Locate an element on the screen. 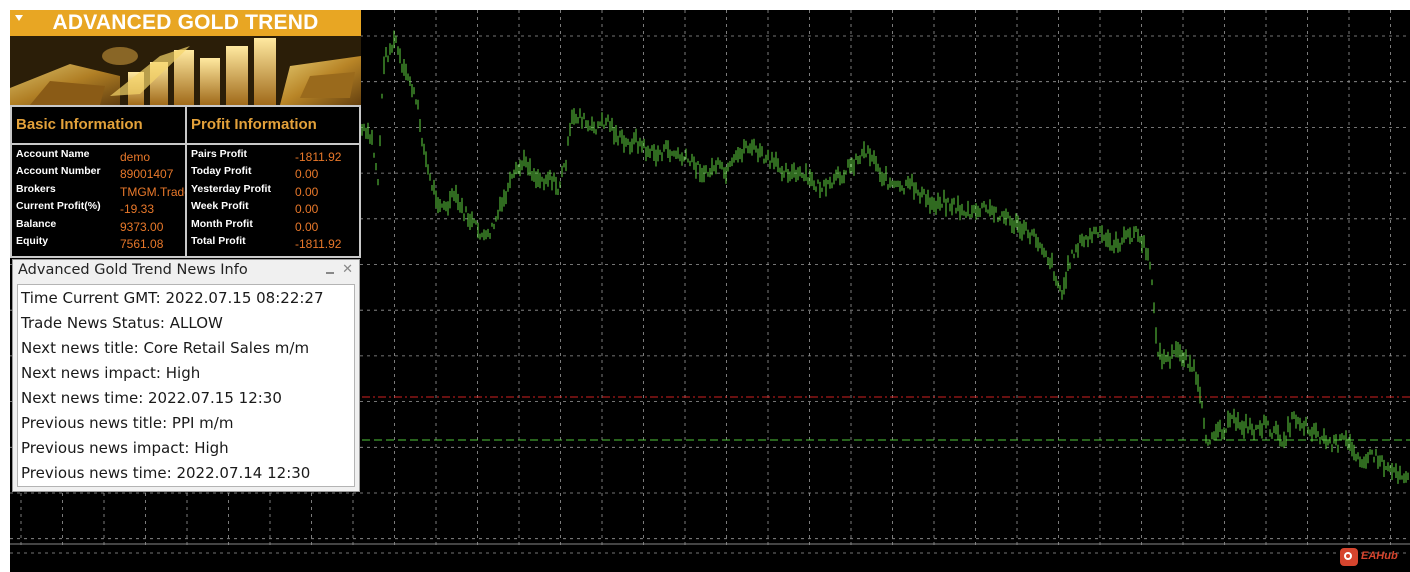  eahub-watermark: EAHub is located at coordinates (1371, 557).